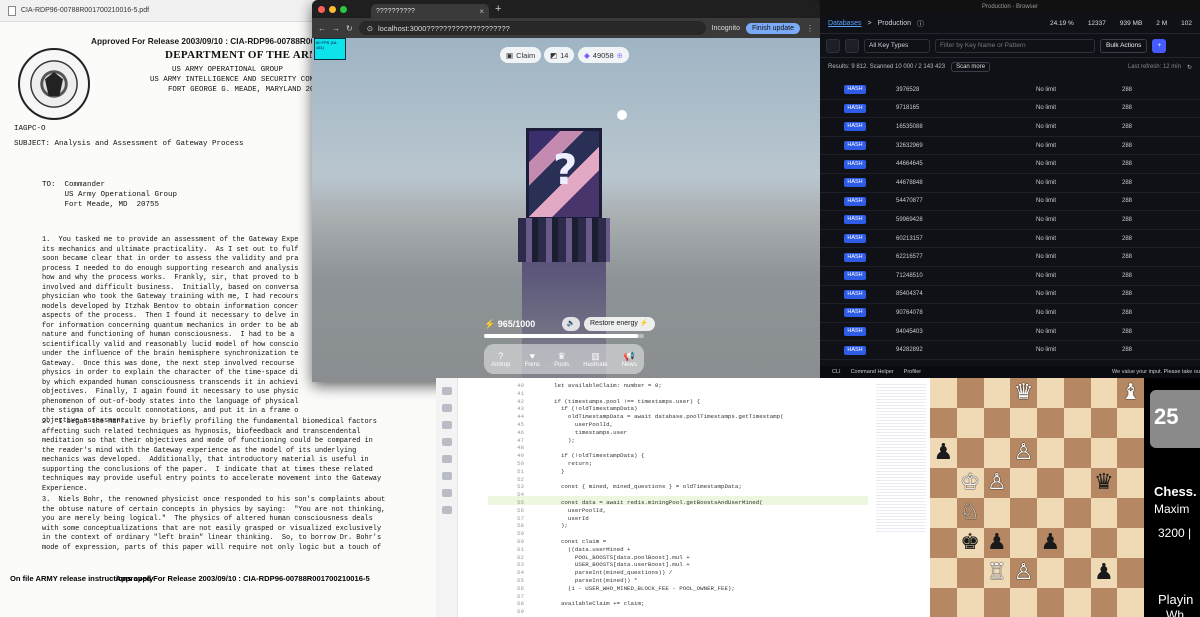  Describe the element at coordinates (901, 457) in the screenshot. I see `minimap` at that location.